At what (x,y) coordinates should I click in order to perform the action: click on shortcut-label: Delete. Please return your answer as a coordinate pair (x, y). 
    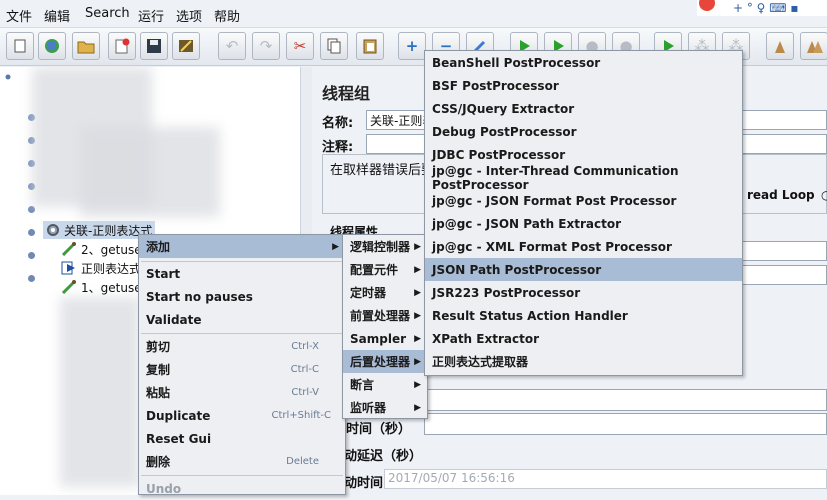
    Looking at the image, I should click on (302, 461).